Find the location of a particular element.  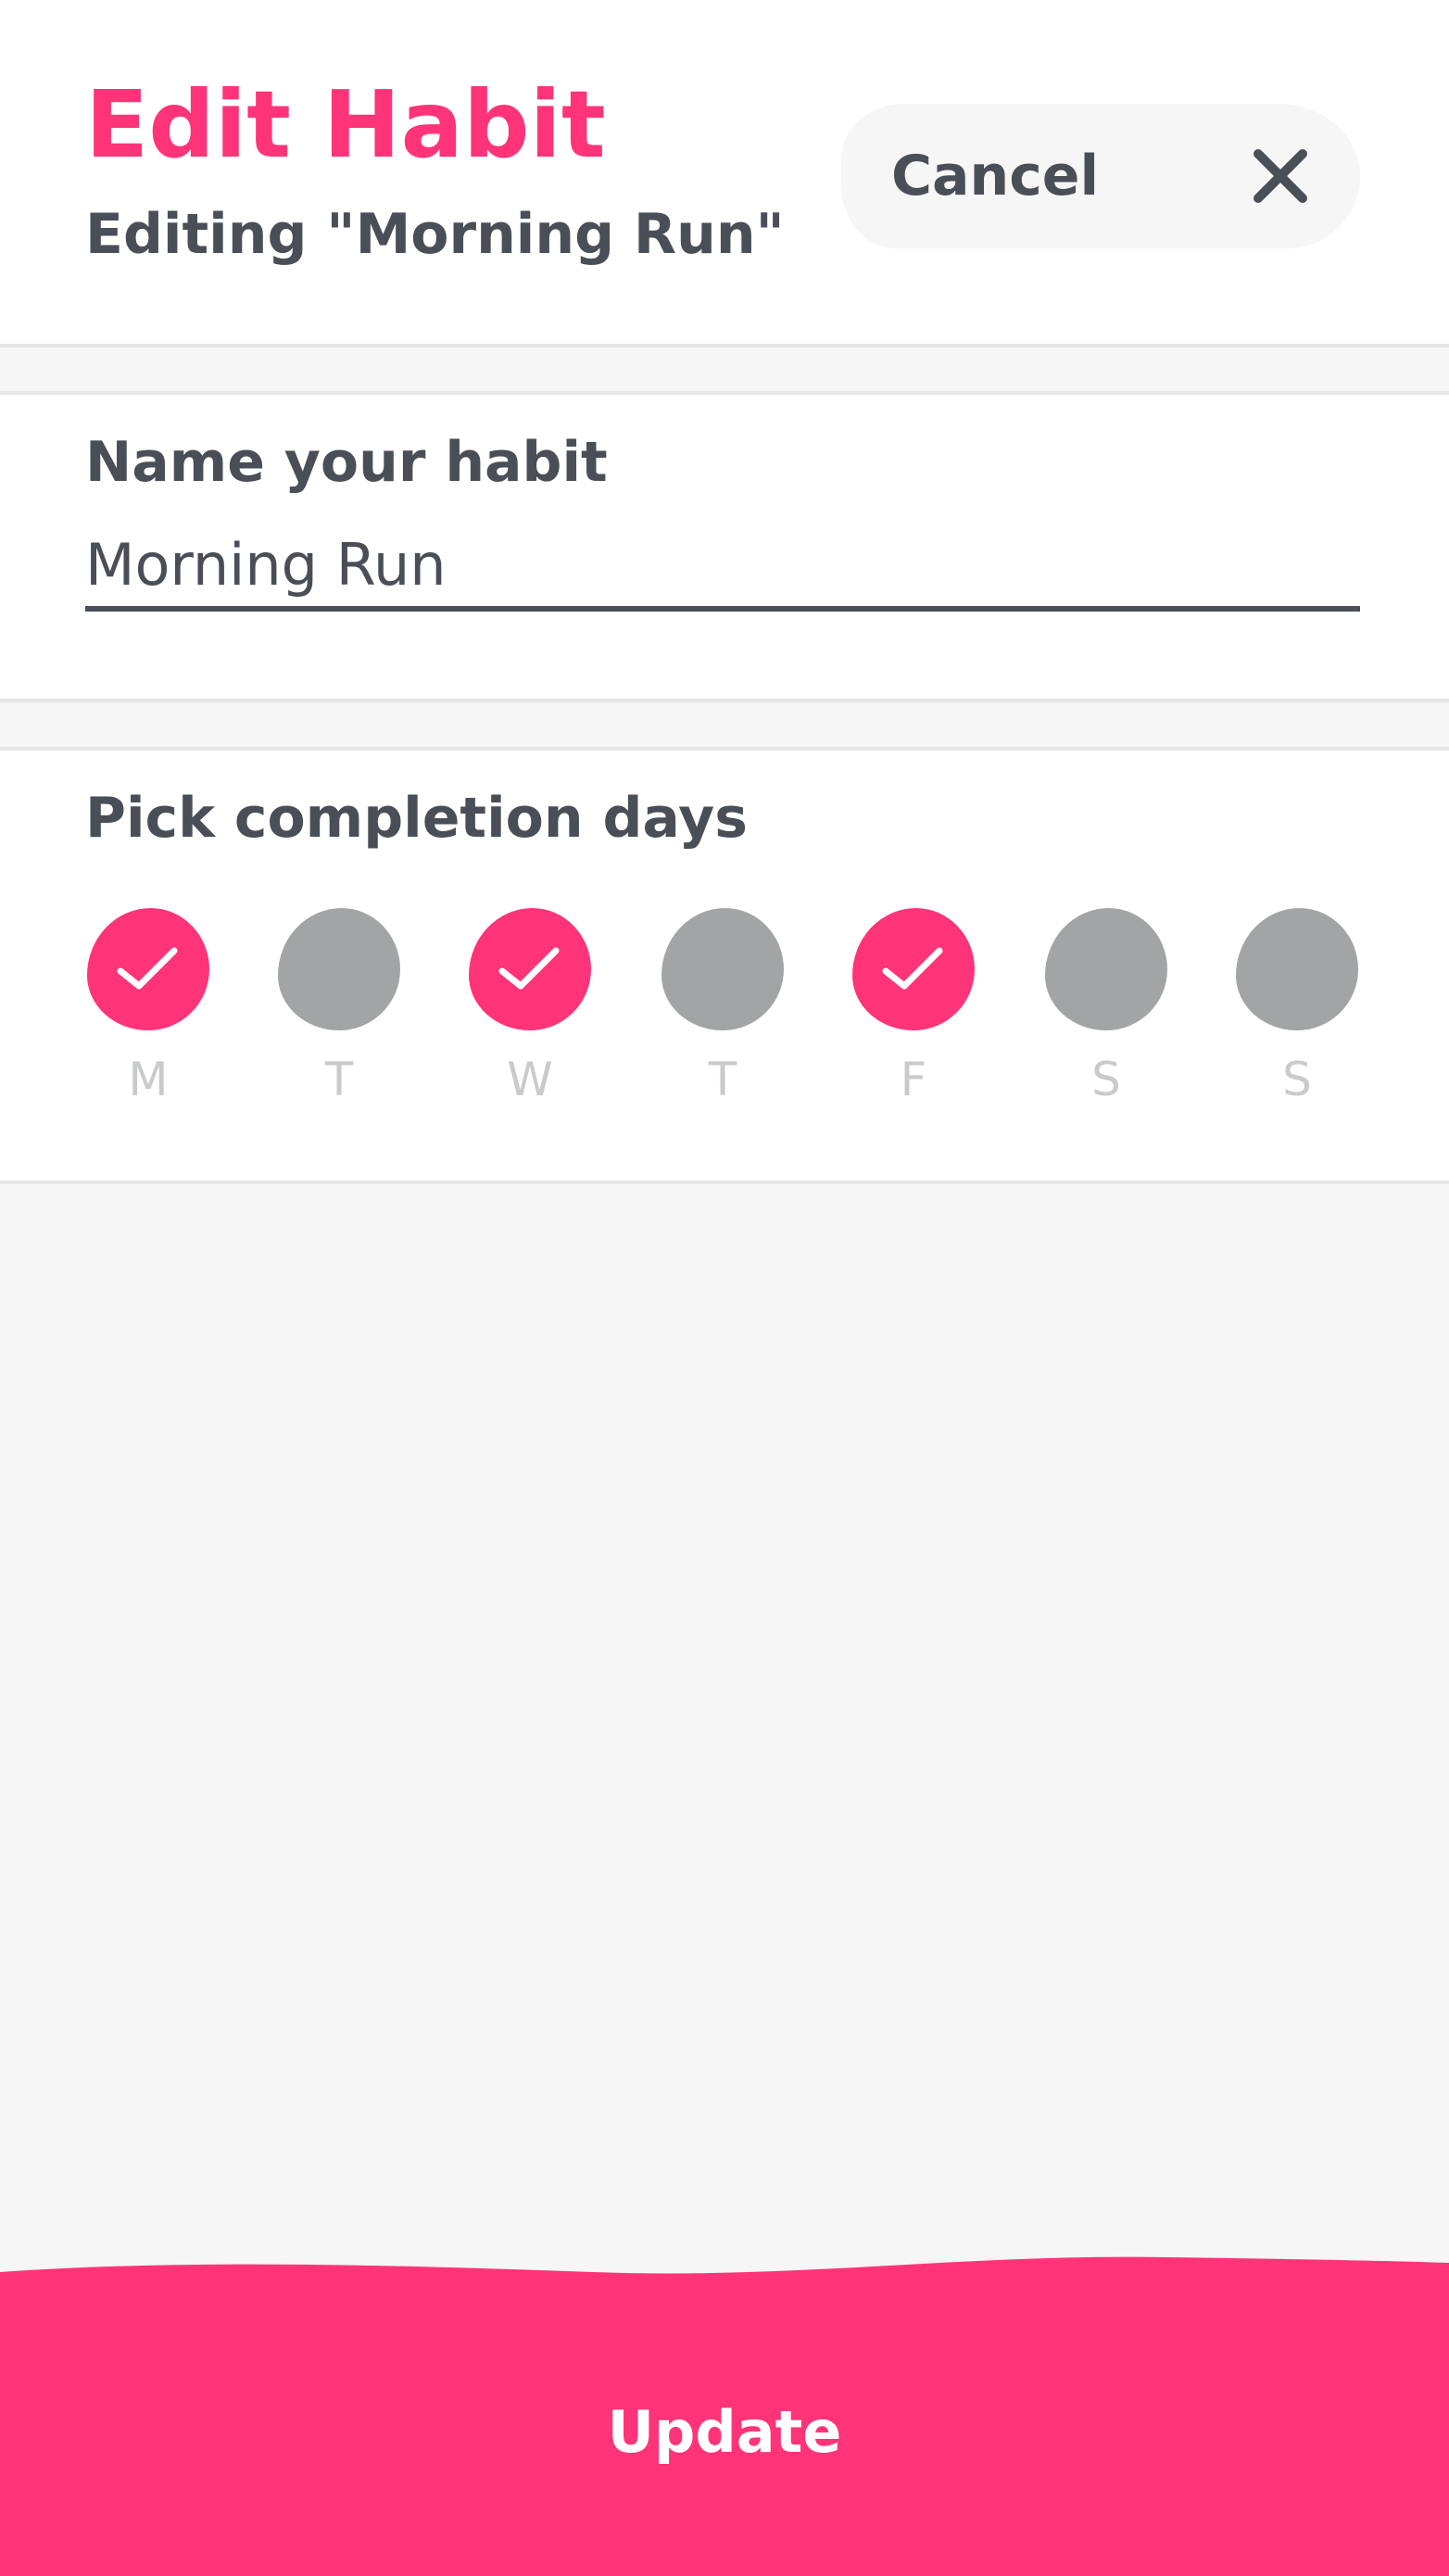

day-toggle-tuesday: T is located at coordinates (341, 1019).